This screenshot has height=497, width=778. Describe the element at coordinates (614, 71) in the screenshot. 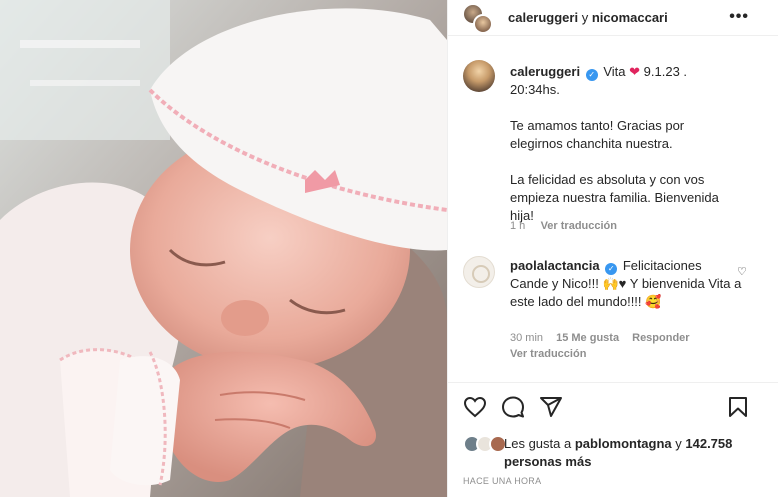

I see `caption-line1: Vita` at that location.